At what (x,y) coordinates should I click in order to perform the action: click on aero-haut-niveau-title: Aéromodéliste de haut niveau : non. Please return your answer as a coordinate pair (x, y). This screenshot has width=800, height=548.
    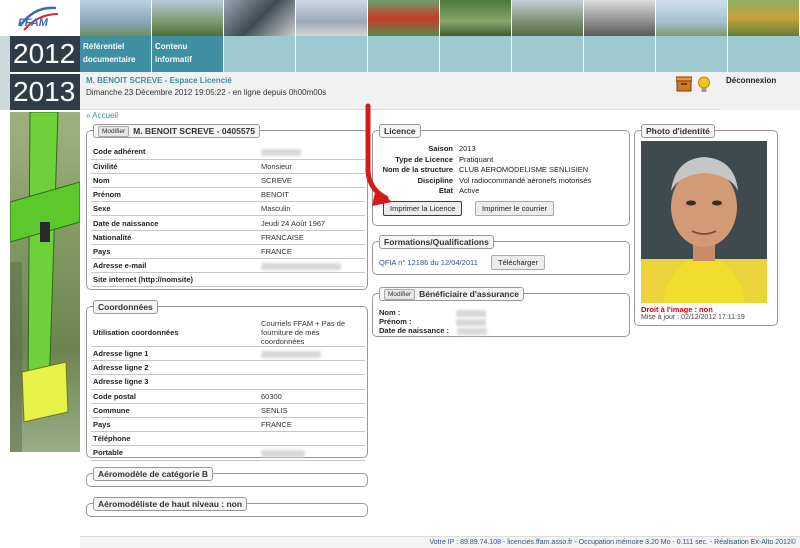
    Looking at the image, I should click on (170, 504).